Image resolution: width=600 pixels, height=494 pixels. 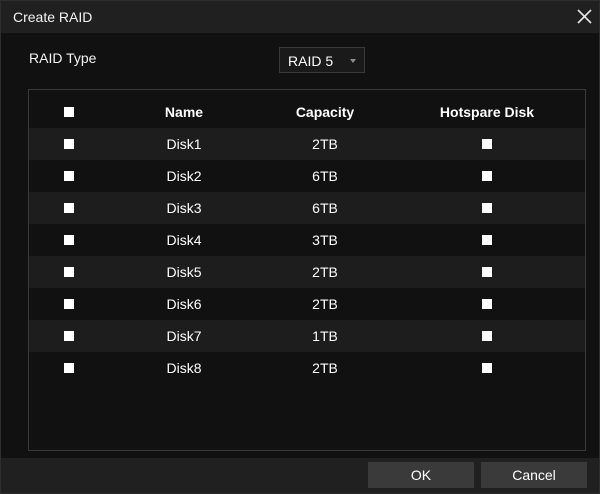 I want to click on ok-button: OK, so click(x=421, y=475).